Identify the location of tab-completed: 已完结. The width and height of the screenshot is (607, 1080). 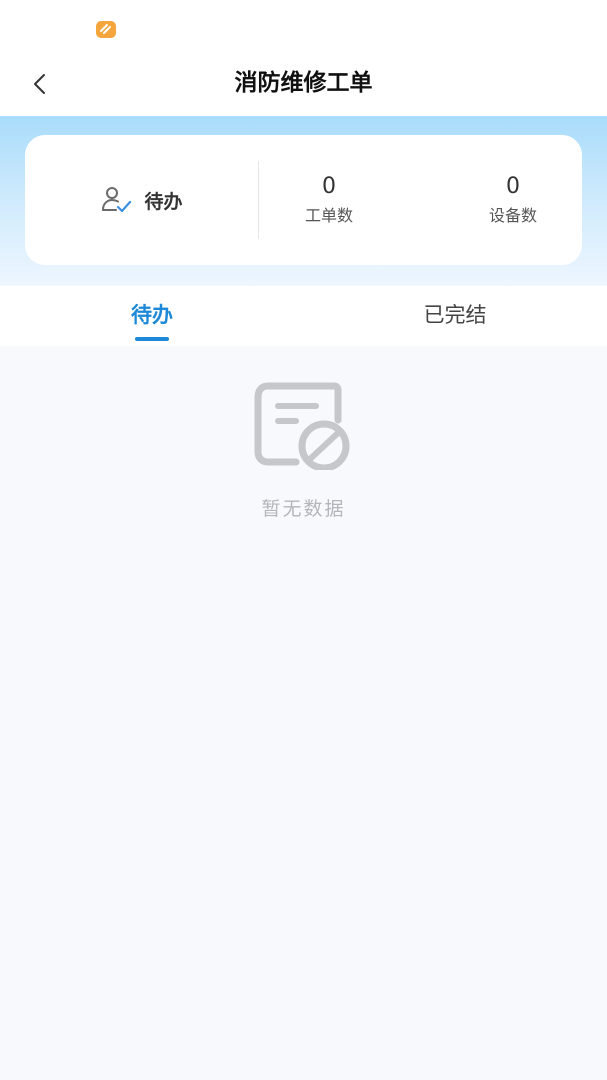
(455, 316).